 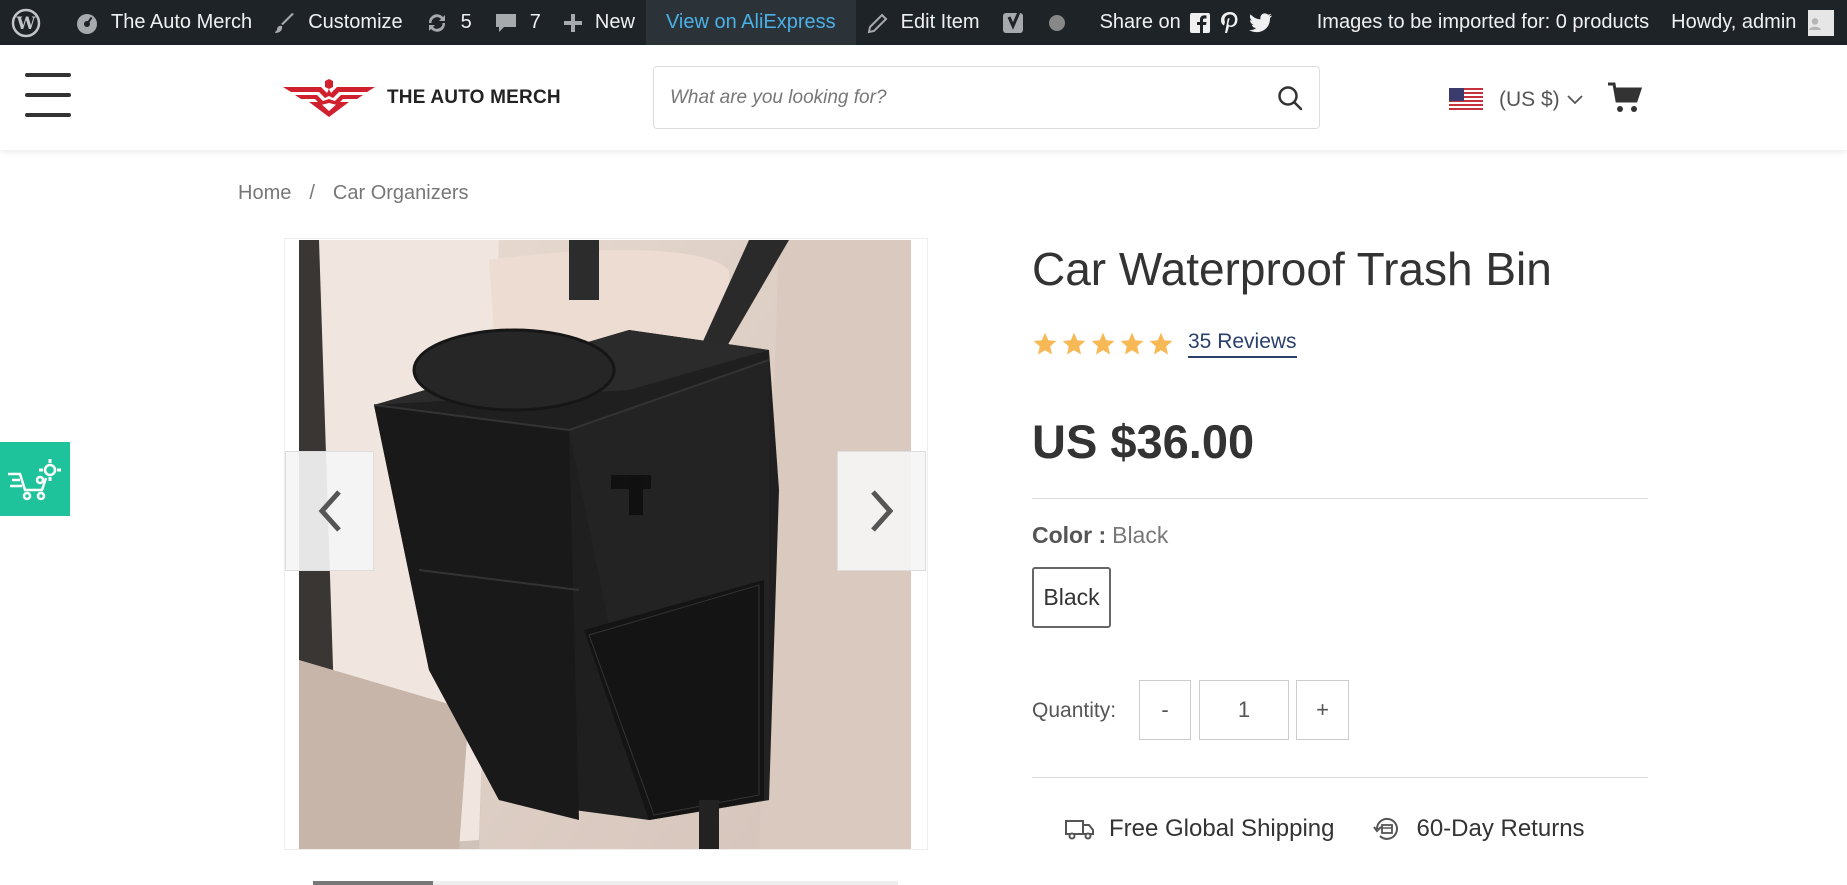 I want to click on search-input, so click(x=973, y=97).